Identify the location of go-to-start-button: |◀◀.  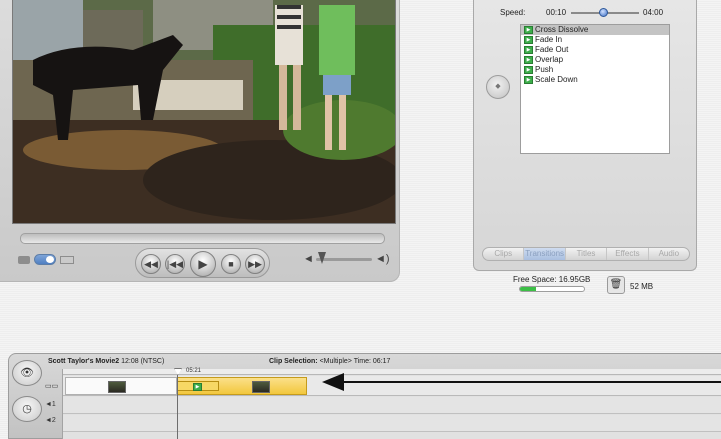
(175, 264).